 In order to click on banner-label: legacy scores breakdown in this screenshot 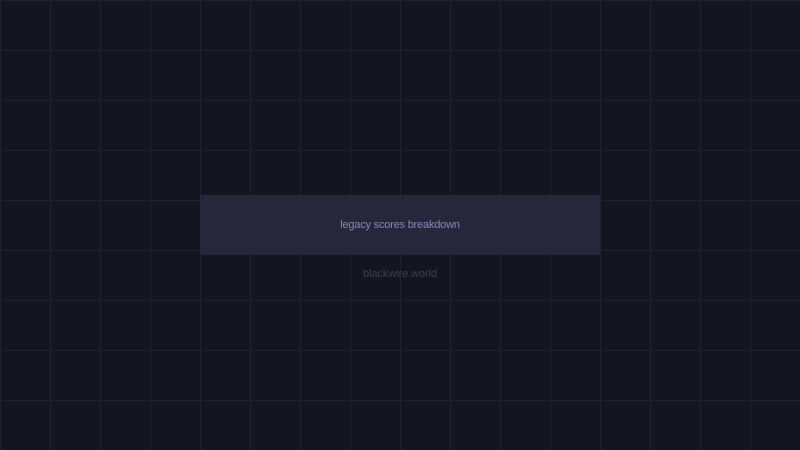, I will do `click(400, 225)`.